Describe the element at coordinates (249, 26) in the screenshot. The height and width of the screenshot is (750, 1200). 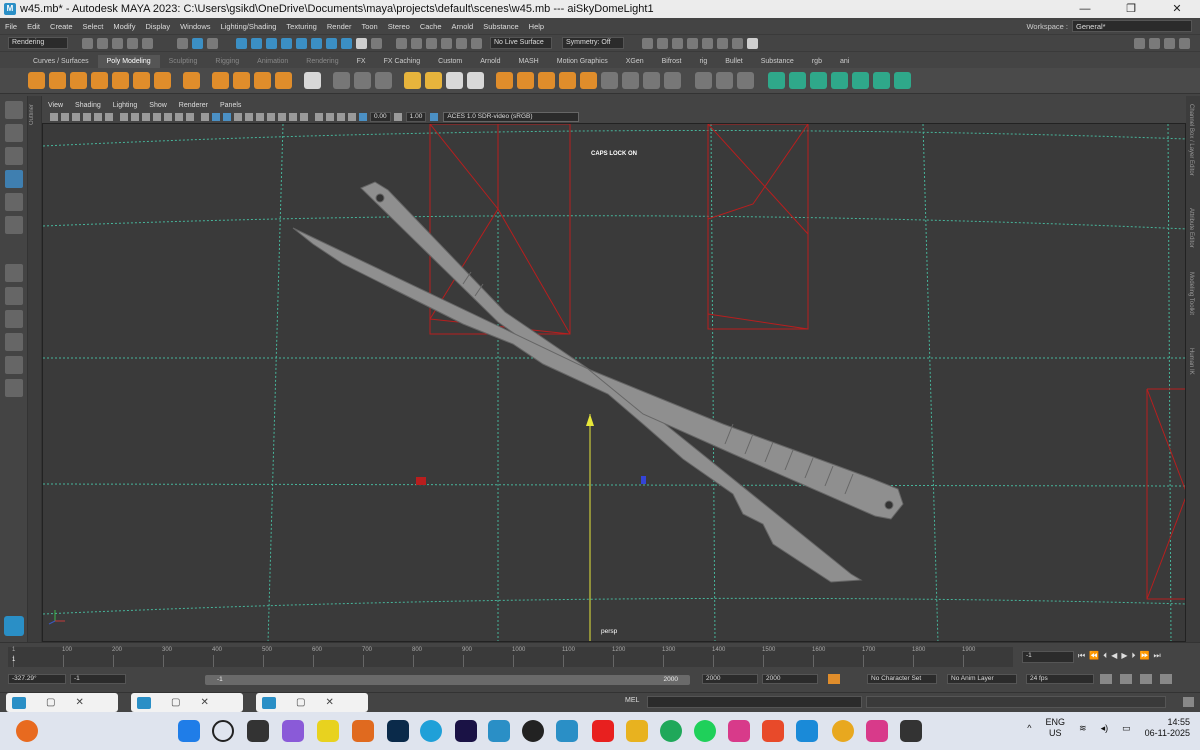
I see `menu-lighting-shading: Lighting/Shading` at that location.